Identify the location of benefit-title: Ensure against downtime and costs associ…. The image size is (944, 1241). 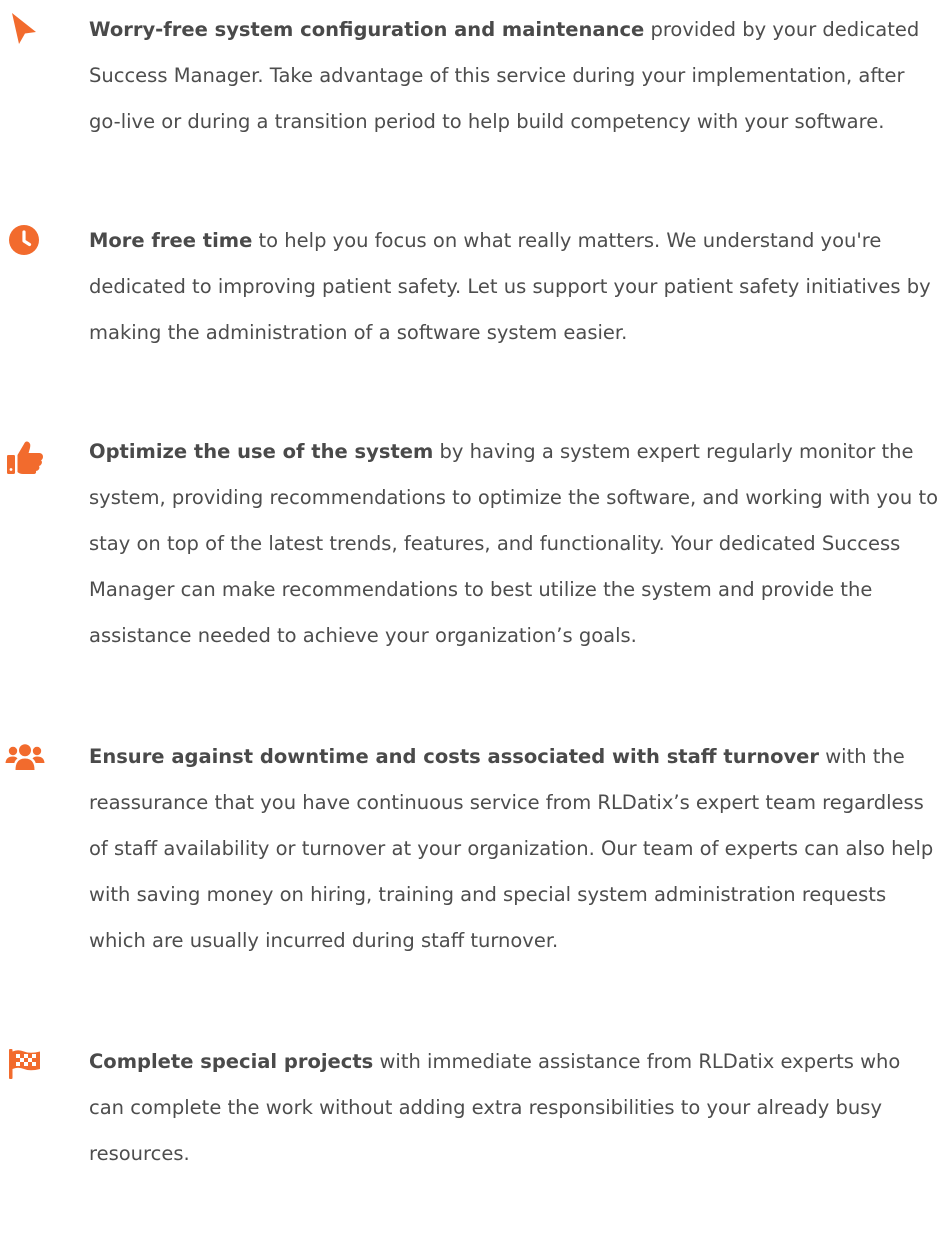
(454, 756).